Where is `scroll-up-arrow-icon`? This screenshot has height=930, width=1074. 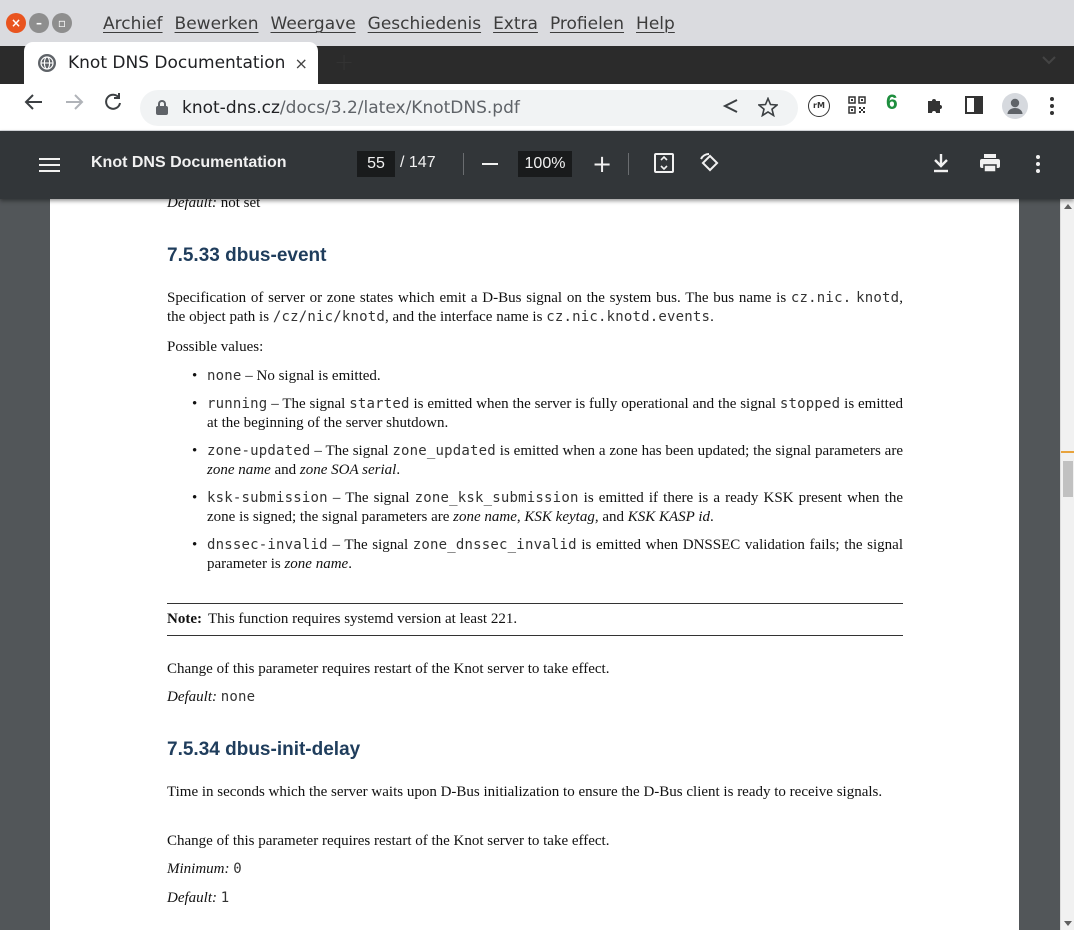
scroll-up-arrow-icon is located at coordinates (1068, 206).